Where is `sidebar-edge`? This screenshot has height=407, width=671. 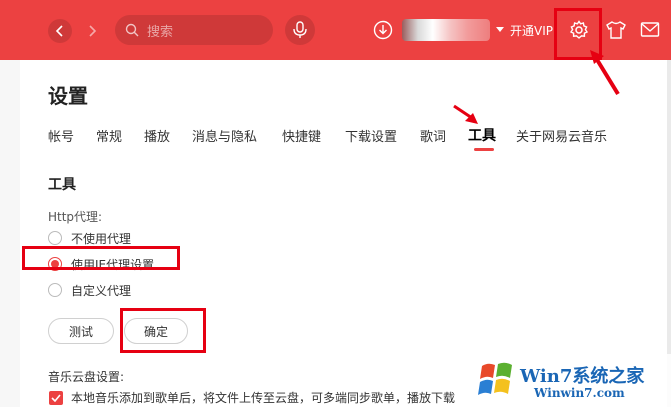 sidebar-edge is located at coordinates (10, 233).